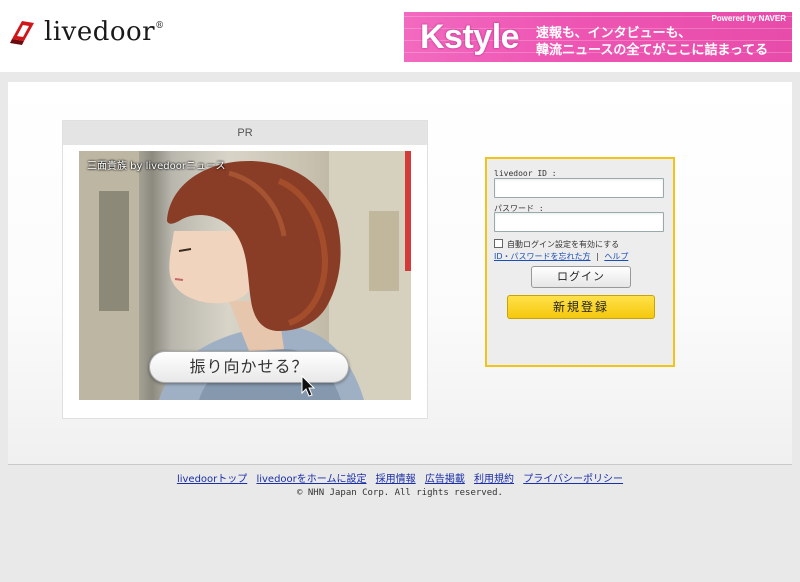  What do you see at coordinates (563, 244) in the screenshot?
I see `auto-login-label: 自動ログイン設定を有効にする` at bounding box center [563, 244].